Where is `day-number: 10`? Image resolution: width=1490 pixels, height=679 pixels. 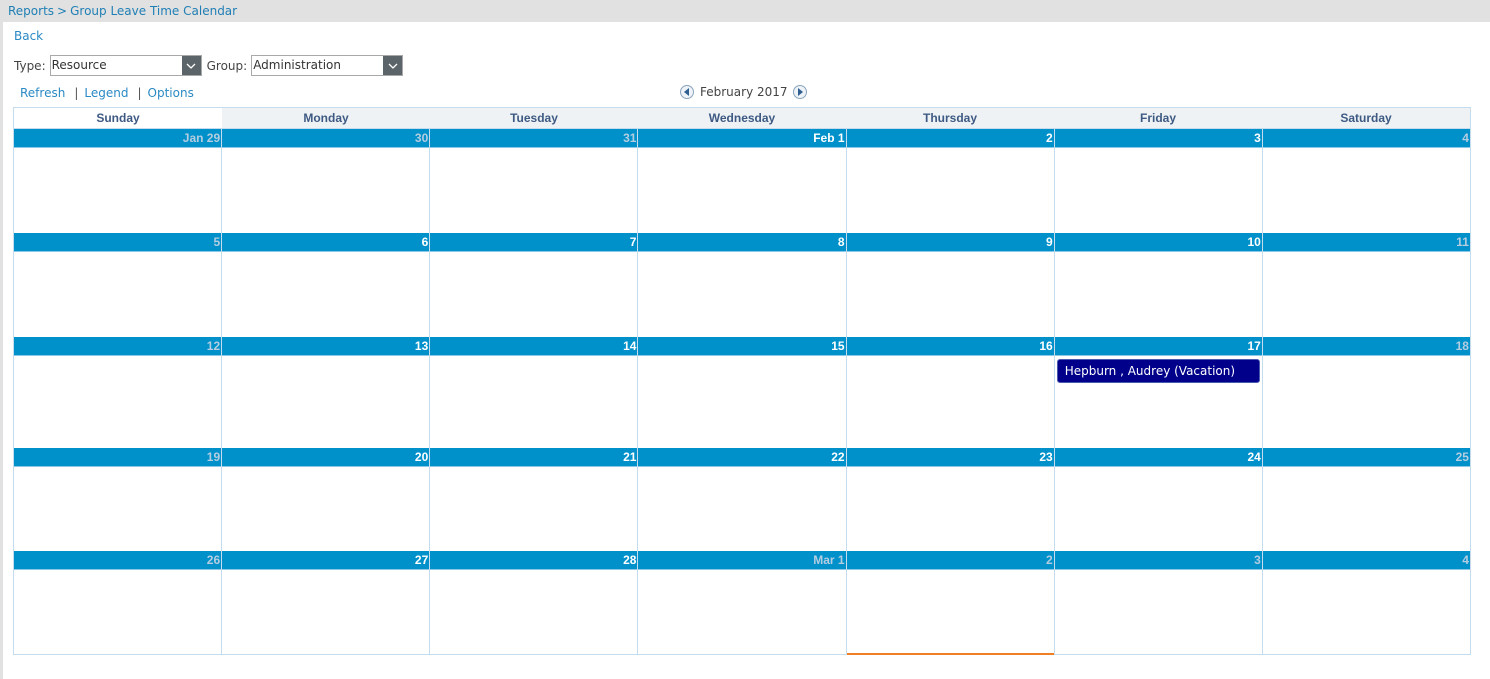
day-number: 10 is located at coordinates (1158, 242).